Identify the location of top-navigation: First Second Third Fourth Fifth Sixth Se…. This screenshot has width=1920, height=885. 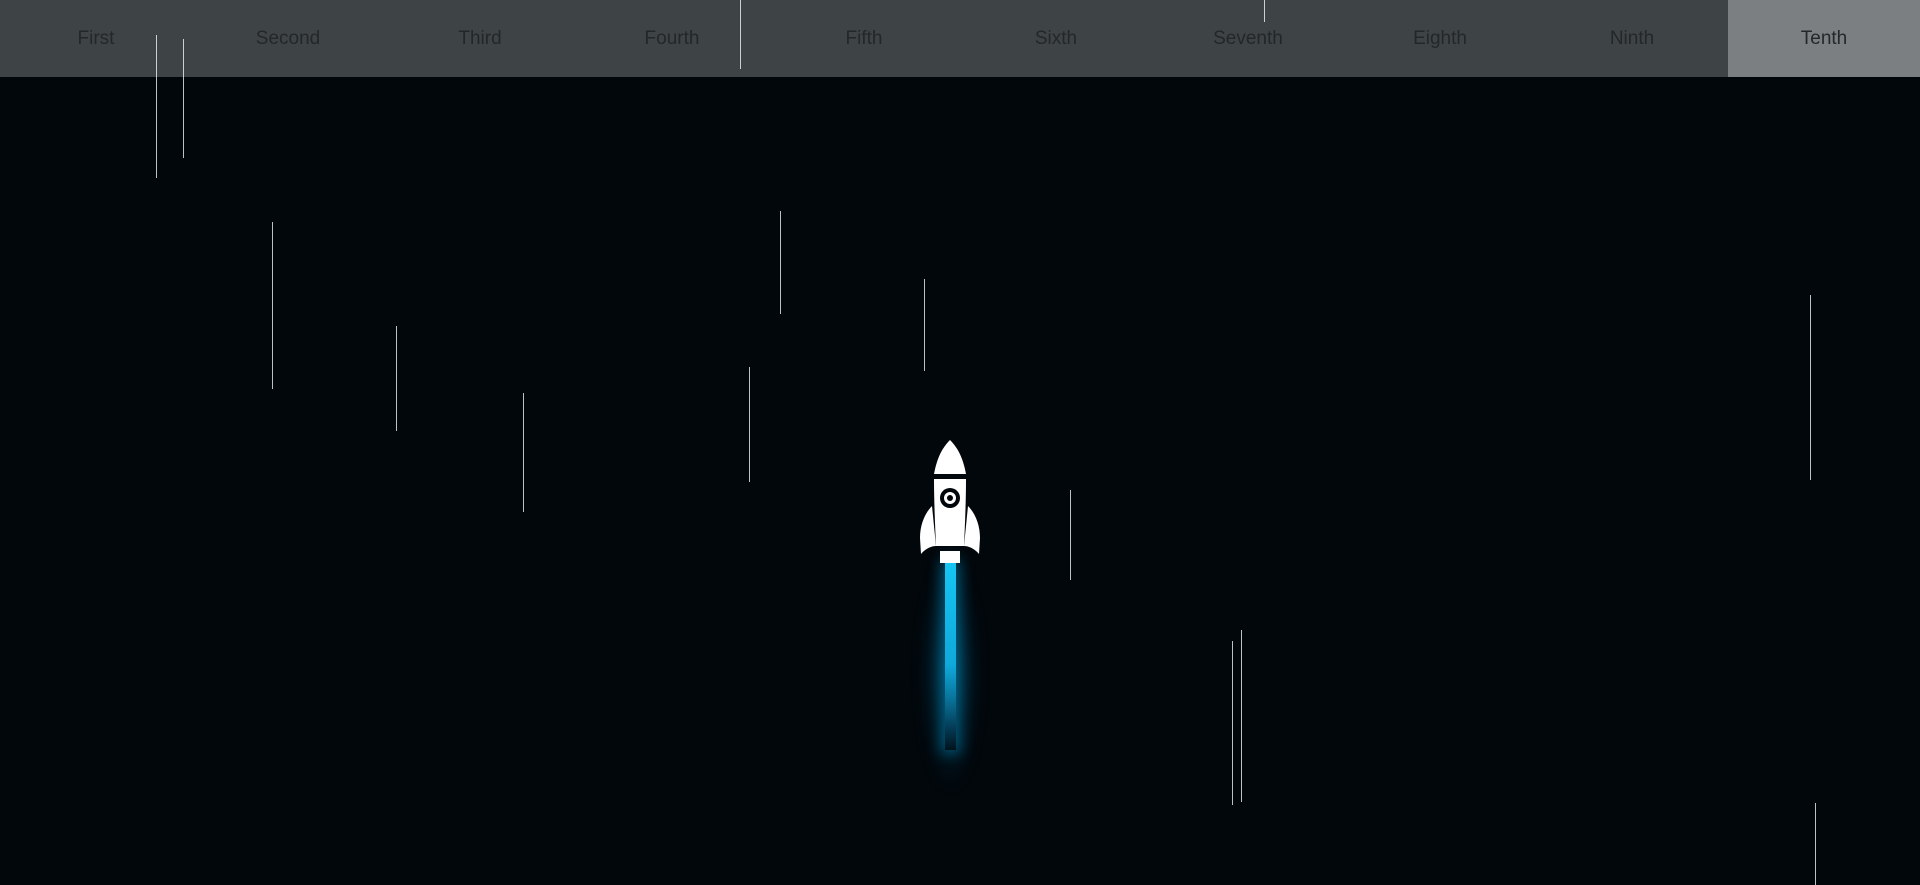
(960, 38).